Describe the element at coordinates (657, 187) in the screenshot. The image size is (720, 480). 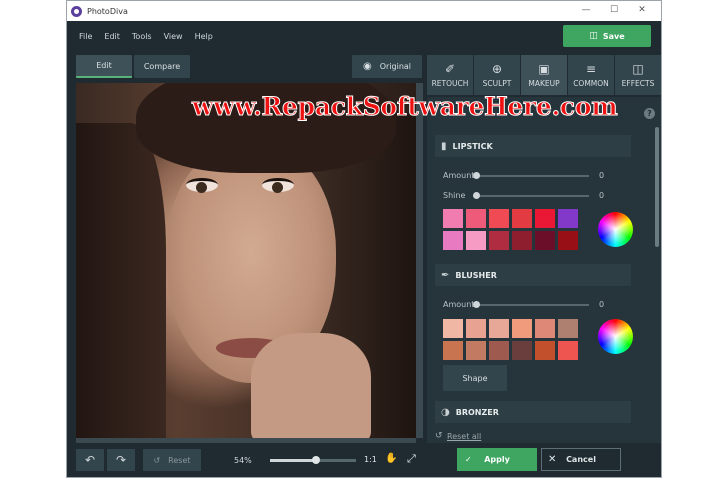
I see `panel-scrollbar` at that location.